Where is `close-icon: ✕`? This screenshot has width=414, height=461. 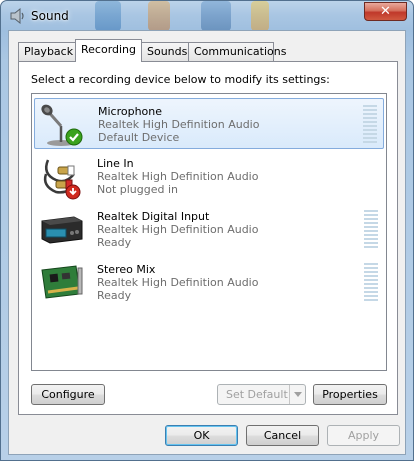 close-icon: ✕ is located at coordinates (385, 11).